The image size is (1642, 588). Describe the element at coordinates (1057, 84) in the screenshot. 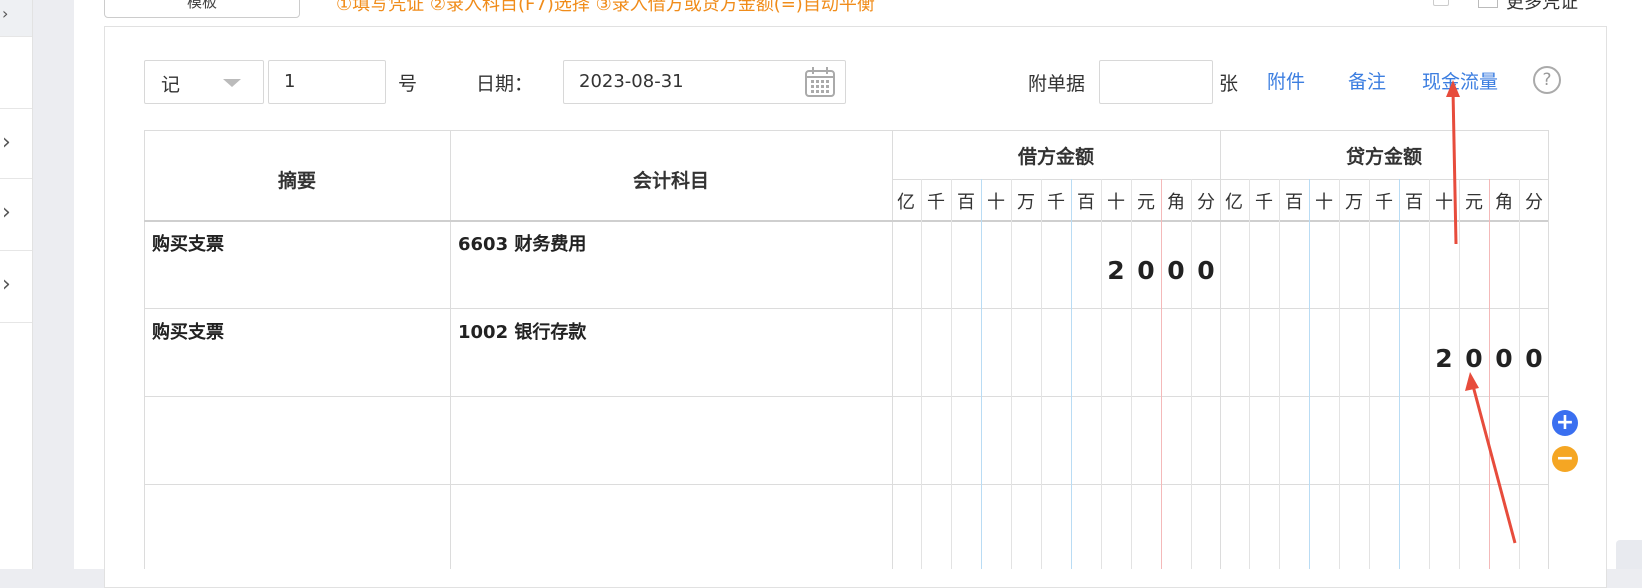

I see `attachments-label: 附单据` at that location.